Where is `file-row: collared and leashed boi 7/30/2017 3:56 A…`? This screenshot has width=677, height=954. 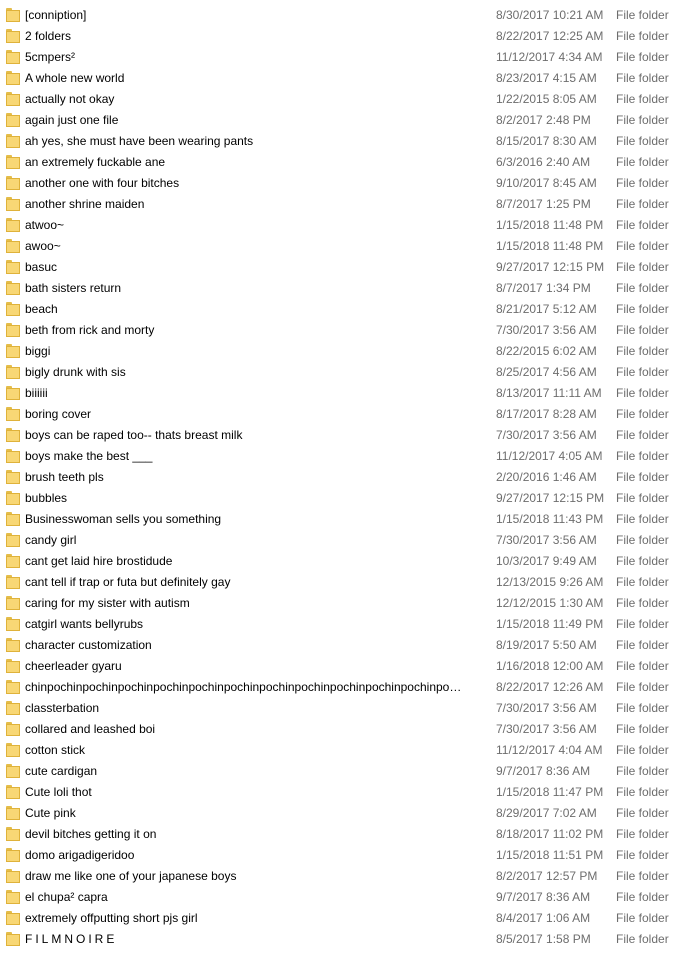
file-row: collared and leashed boi 7/30/2017 3:56 A… is located at coordinates (338, 729).